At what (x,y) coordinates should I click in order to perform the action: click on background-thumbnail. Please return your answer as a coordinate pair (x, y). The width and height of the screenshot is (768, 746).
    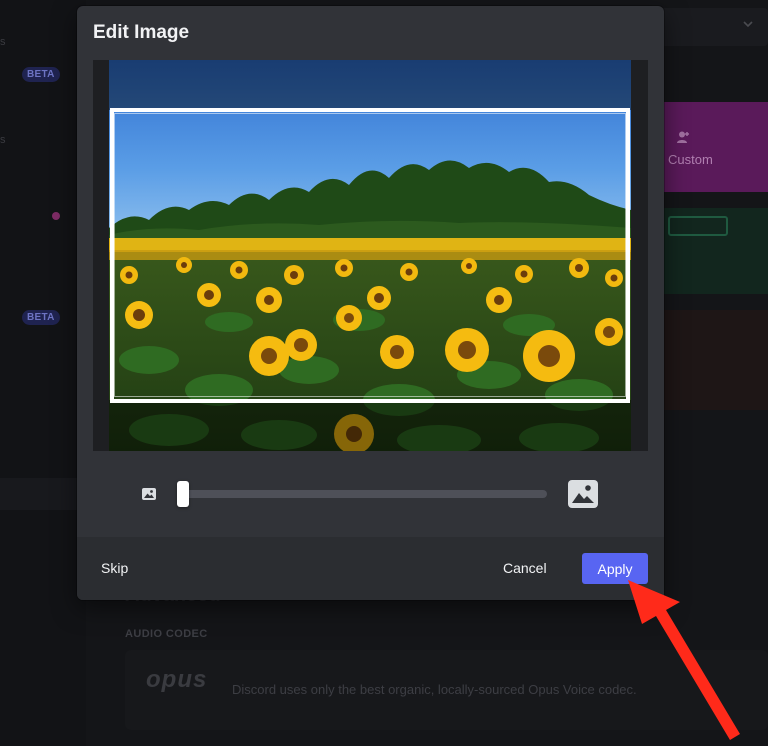
    Looking at the image, I should click on (716, 360).